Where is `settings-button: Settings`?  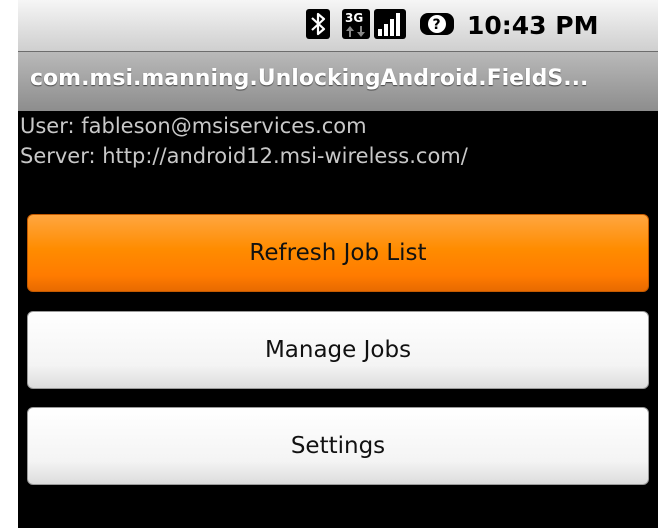 settings-button: Settings is located at coordinates (338, 446).